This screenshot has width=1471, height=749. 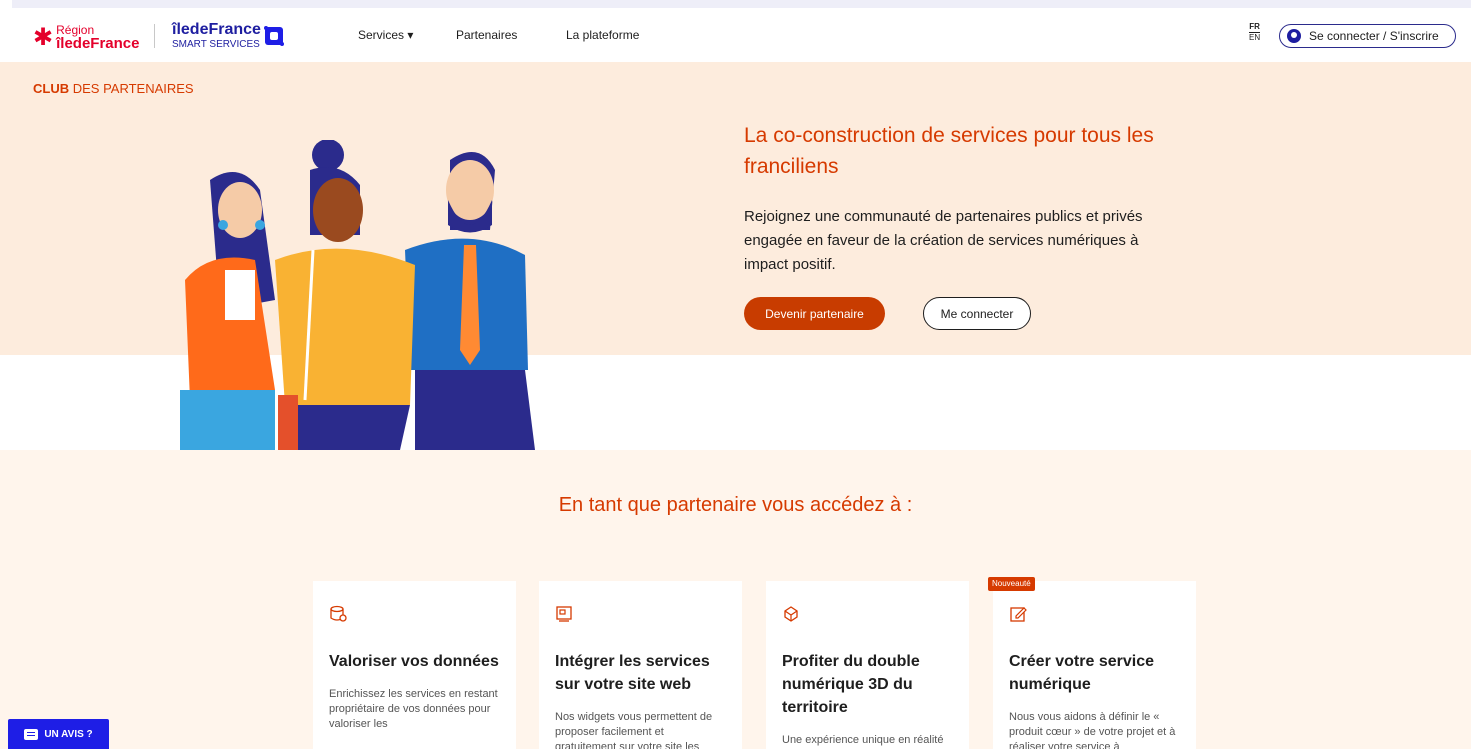 I want to click on become-partner-button: Devenir partenaire, so click(x=814, y=313).